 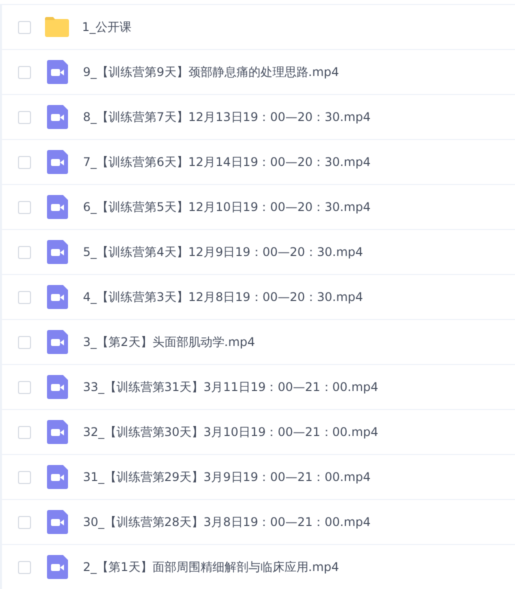 I want to click on file-name: 32_【训练营第30天】3月10日19：00—21：00.mp4, so click(x=230, y=432).